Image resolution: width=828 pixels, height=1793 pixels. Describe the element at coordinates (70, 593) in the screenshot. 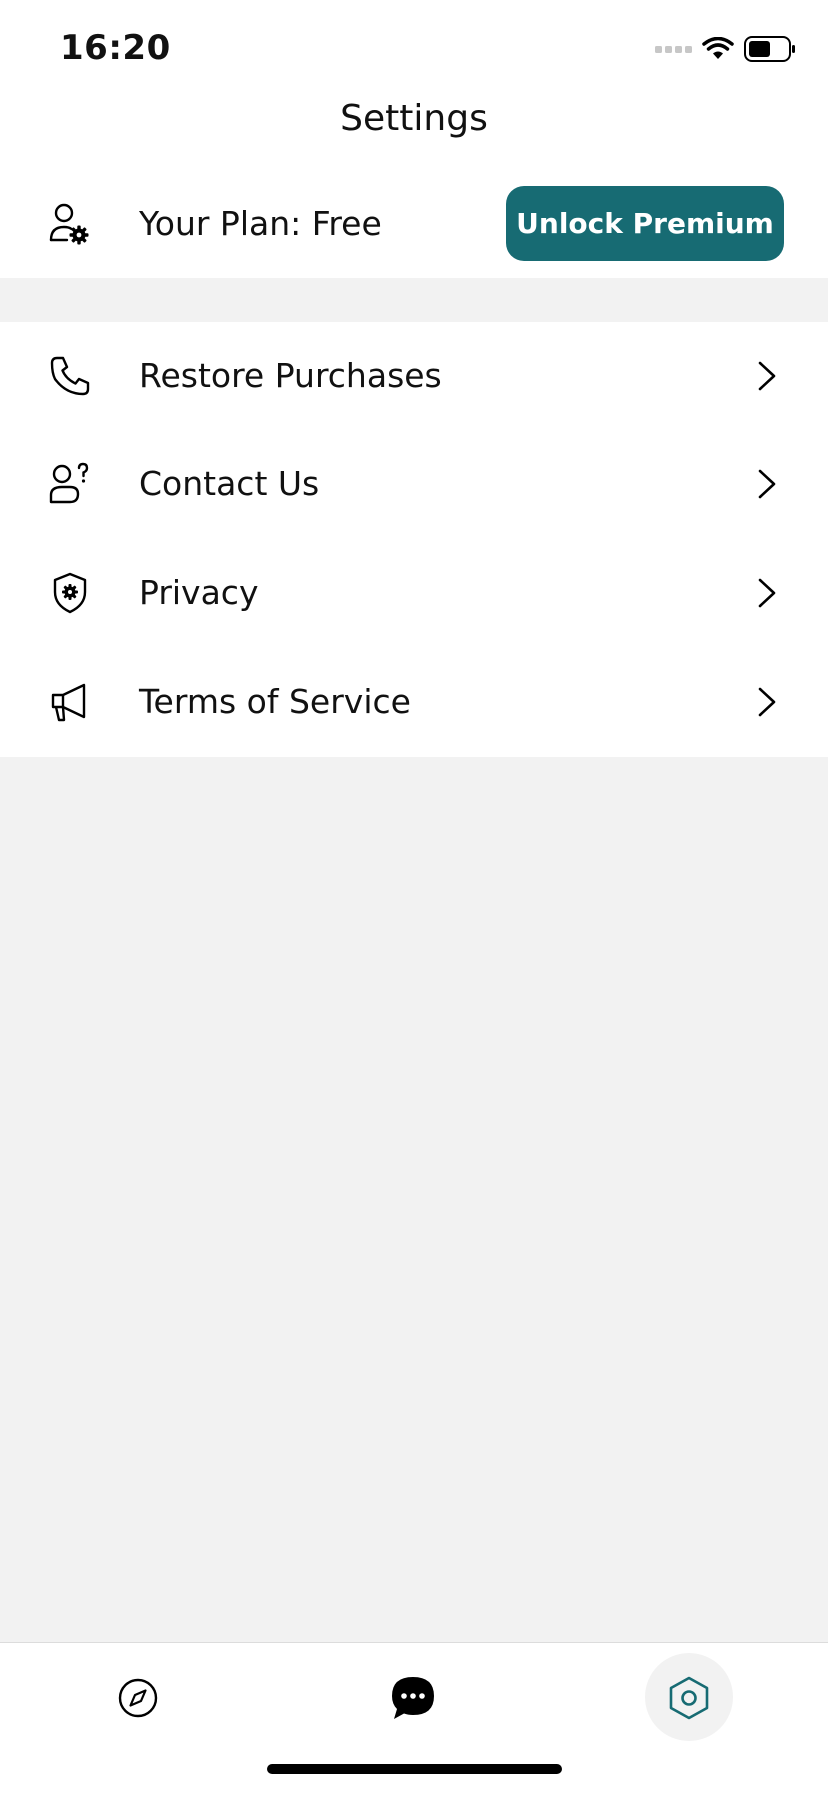

I see `shield-gear-icon` at that location.